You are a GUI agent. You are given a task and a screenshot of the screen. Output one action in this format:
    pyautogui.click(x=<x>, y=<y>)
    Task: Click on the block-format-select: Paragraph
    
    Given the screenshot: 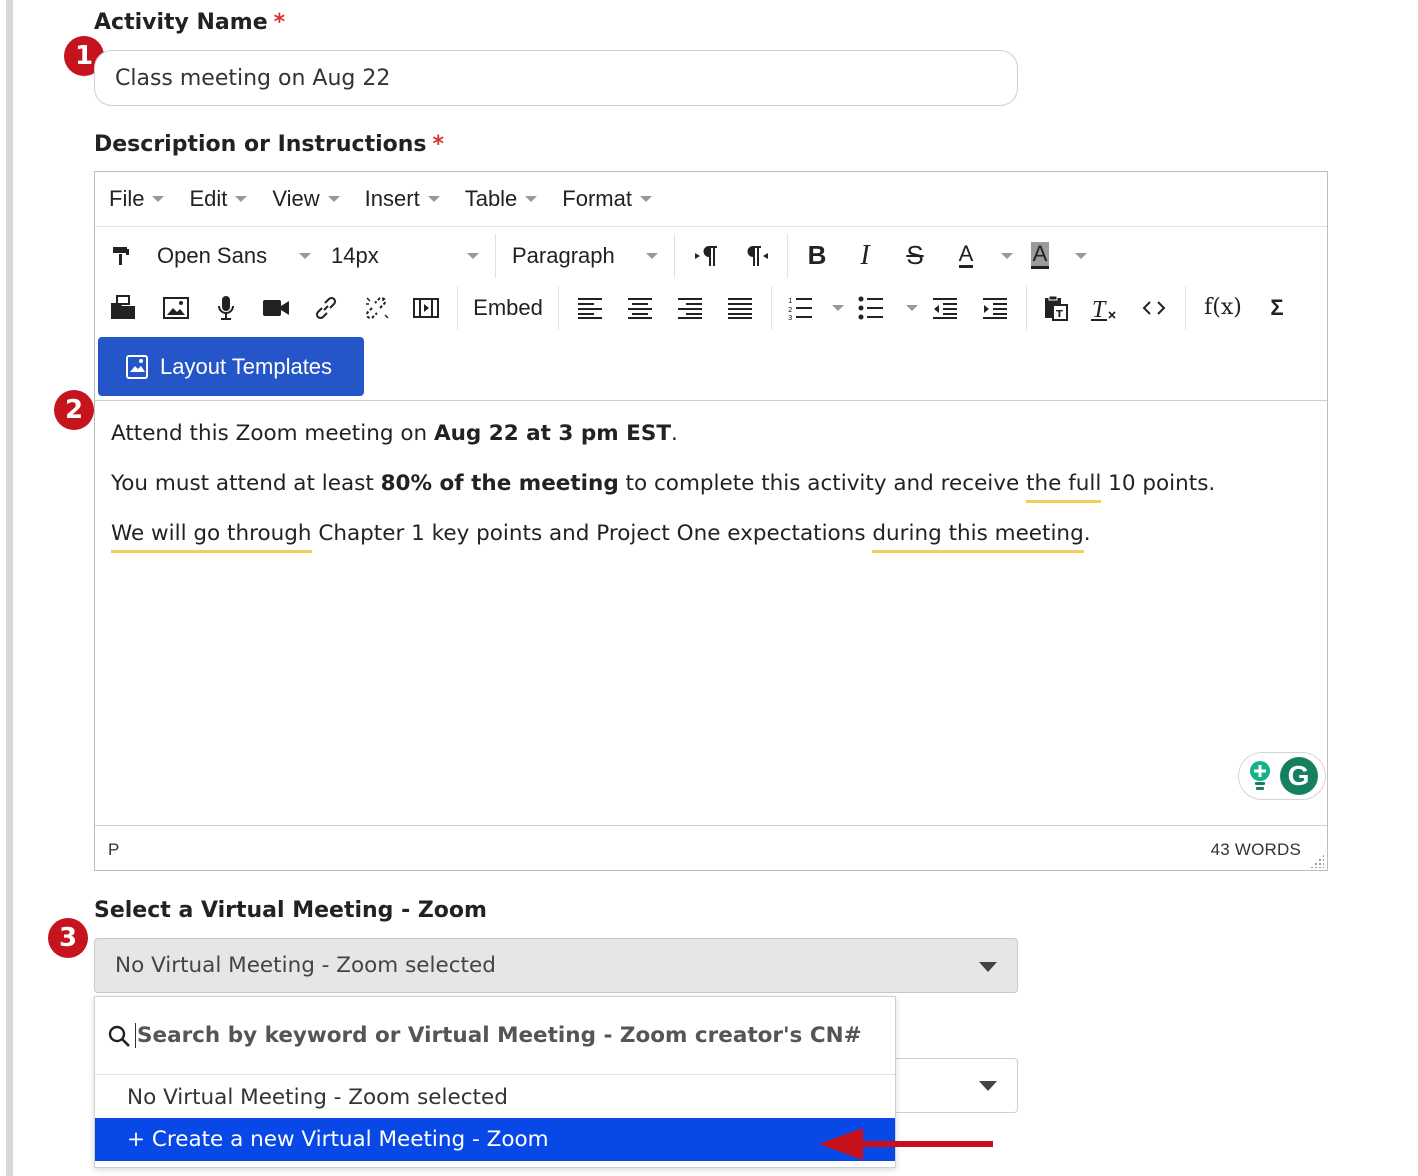 What is the action you would take?
    pyautogui.click(x=585, y=256)
    